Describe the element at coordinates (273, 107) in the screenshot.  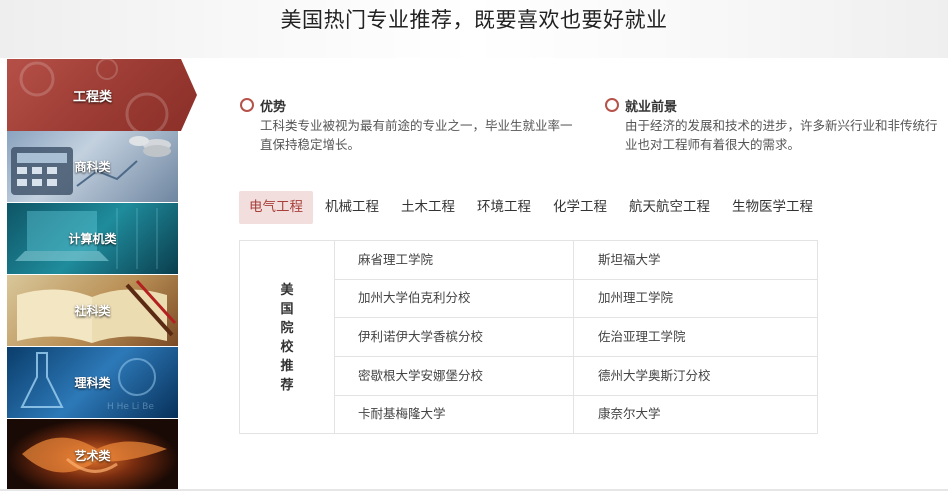
I see `advantage-title: 优势` at that location.